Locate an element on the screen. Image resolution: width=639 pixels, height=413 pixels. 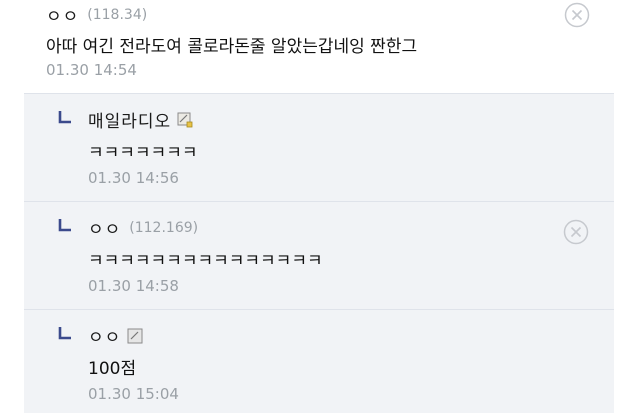
comment-text: 아따 여긴 전라도여 콜로라돈줄 알았는갑네잉 짠한그 is located at coordinates (232, 47).